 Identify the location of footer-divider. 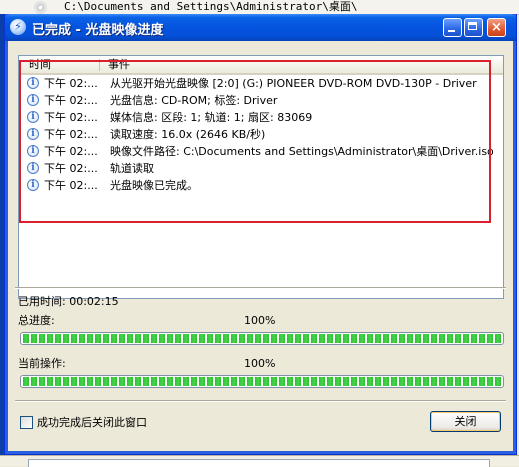
(260, 401).